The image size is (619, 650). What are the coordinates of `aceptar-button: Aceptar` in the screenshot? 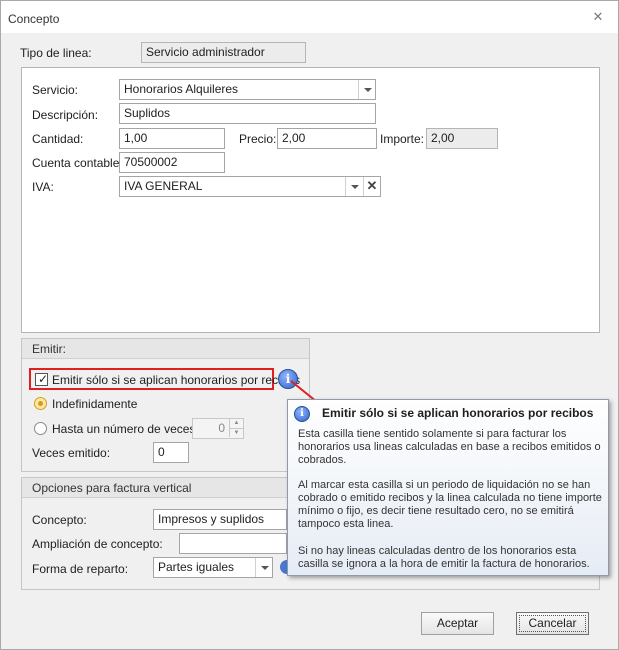 It's located at (457, 623).